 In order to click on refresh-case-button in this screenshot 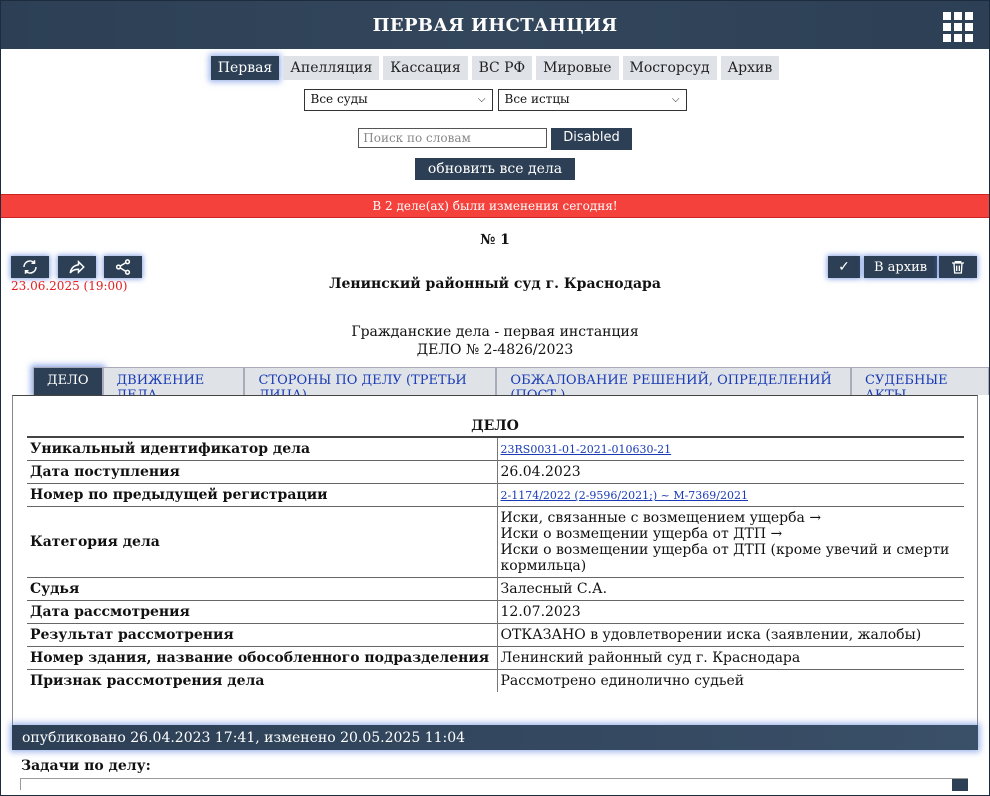, I will do `click(30, 267)`.